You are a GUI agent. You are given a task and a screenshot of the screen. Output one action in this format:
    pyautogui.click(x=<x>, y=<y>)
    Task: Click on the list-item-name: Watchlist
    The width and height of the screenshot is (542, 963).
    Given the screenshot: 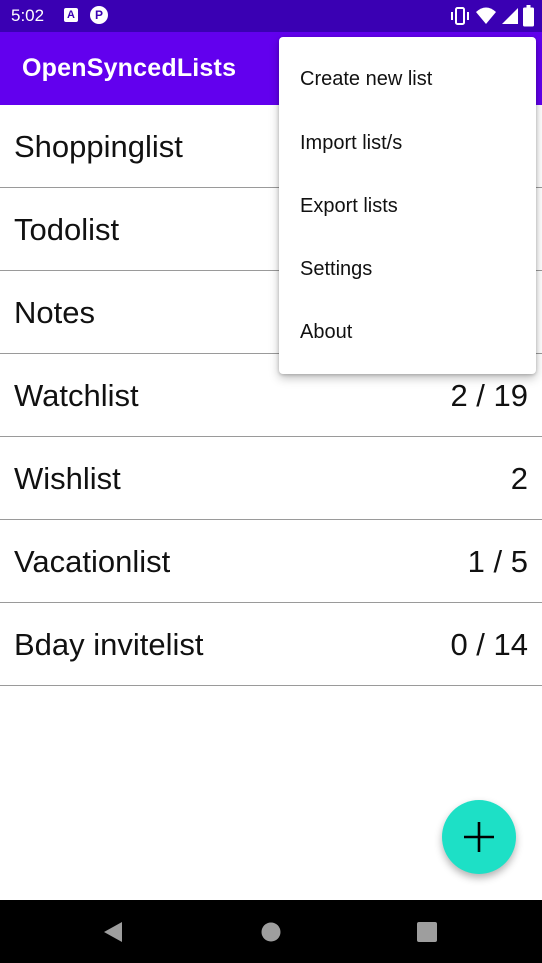 What is the action you would take?
    pyautogui.click(x=76, y=395)
    